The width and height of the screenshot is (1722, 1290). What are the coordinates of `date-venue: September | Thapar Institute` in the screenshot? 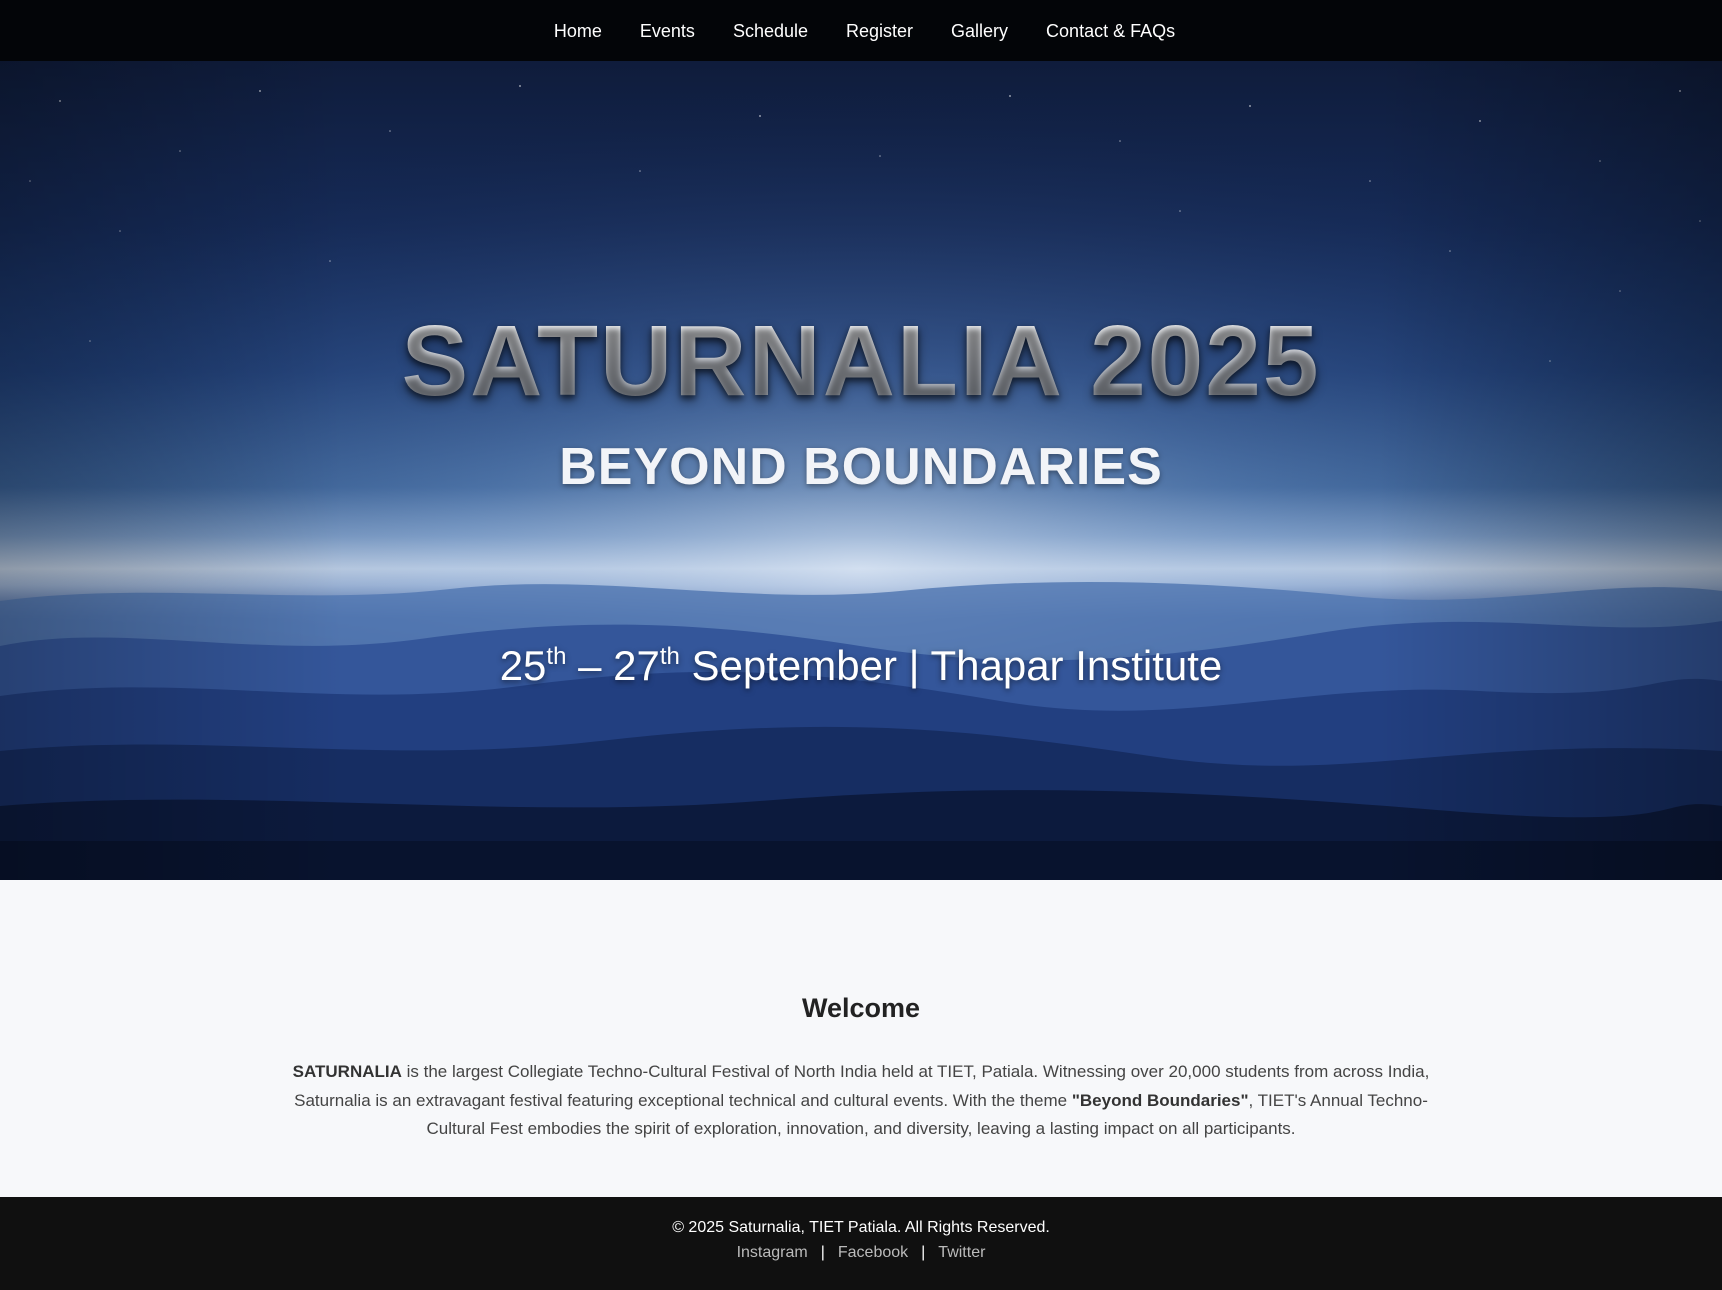 It's located at (951, 665).